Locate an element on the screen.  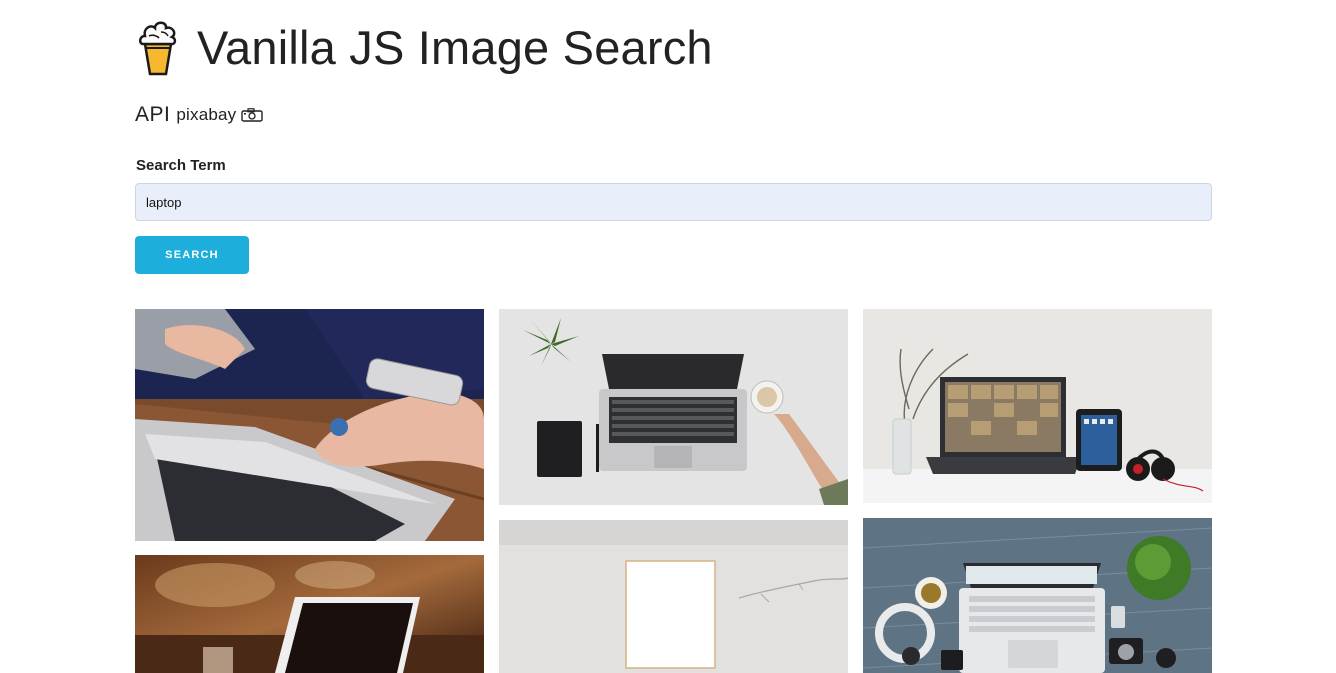
laptop-notebook-plant-coffee-photo is located at coordinates (673, 407).